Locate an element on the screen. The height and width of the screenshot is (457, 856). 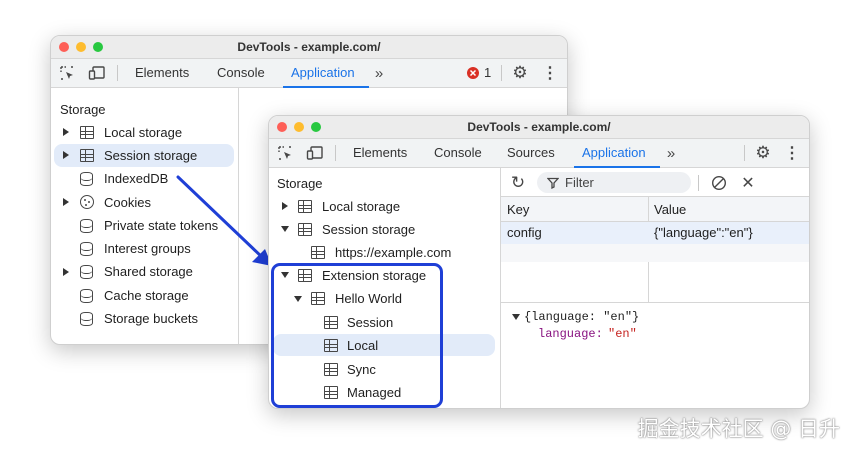
column-header-key: Key is located at coordinates (518, 209).